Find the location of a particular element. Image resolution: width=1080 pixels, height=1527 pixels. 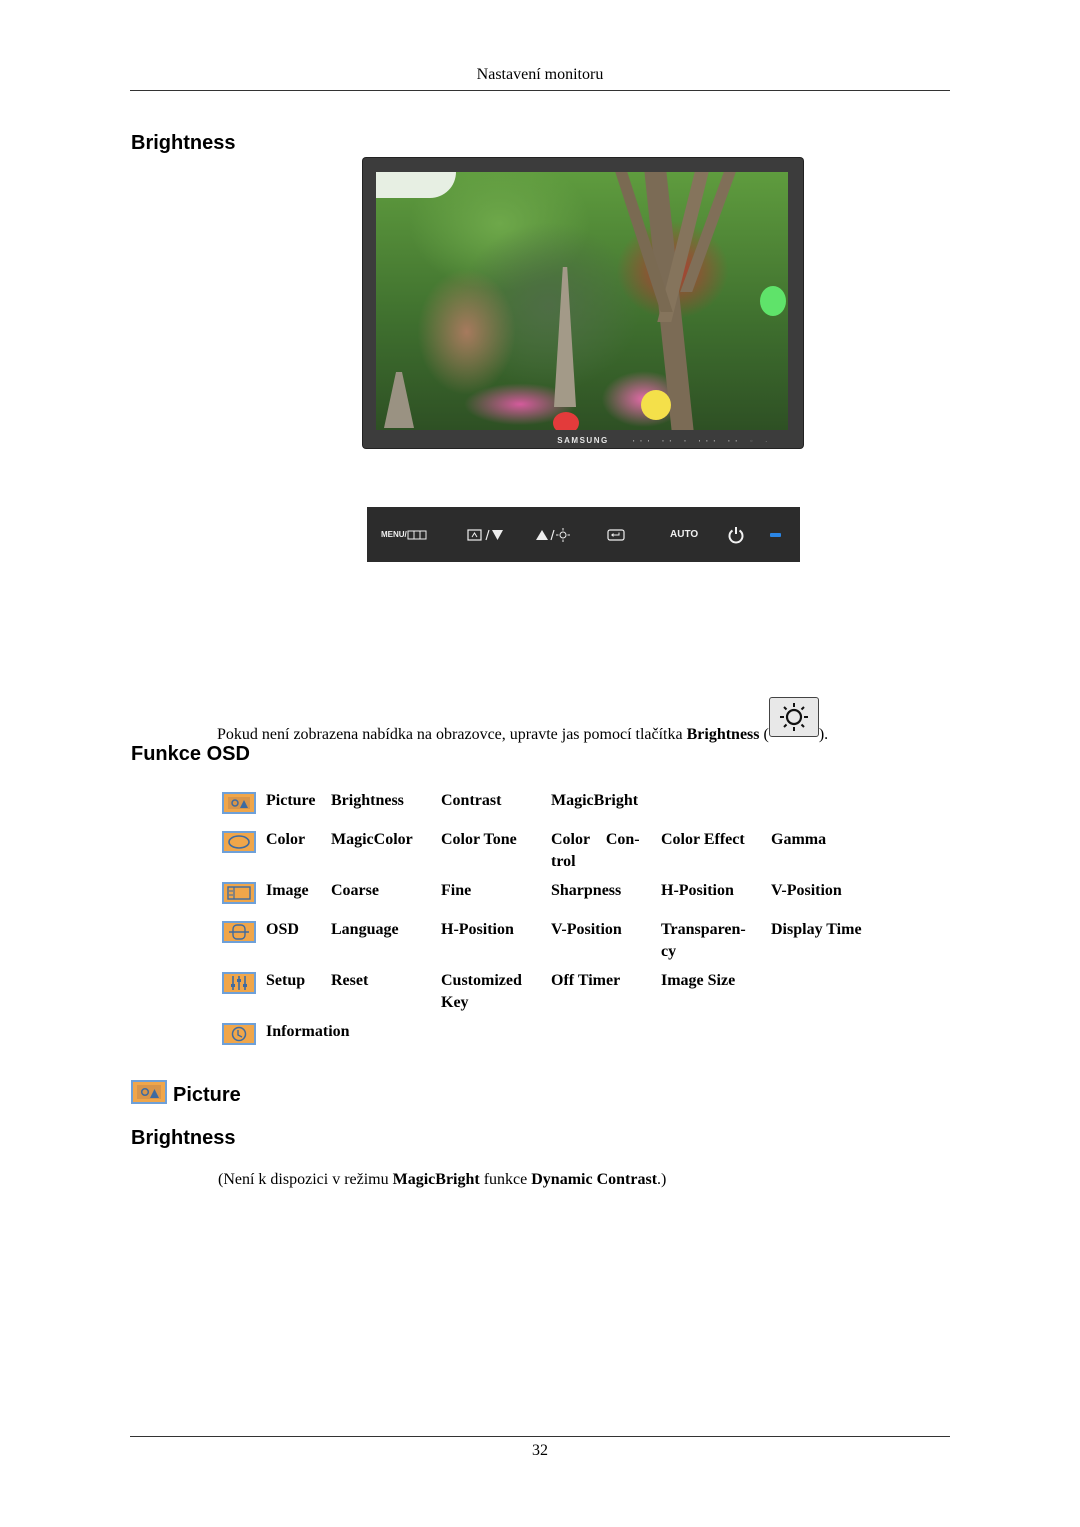

photo-small-pagoda is located at coordinates (399, 400).